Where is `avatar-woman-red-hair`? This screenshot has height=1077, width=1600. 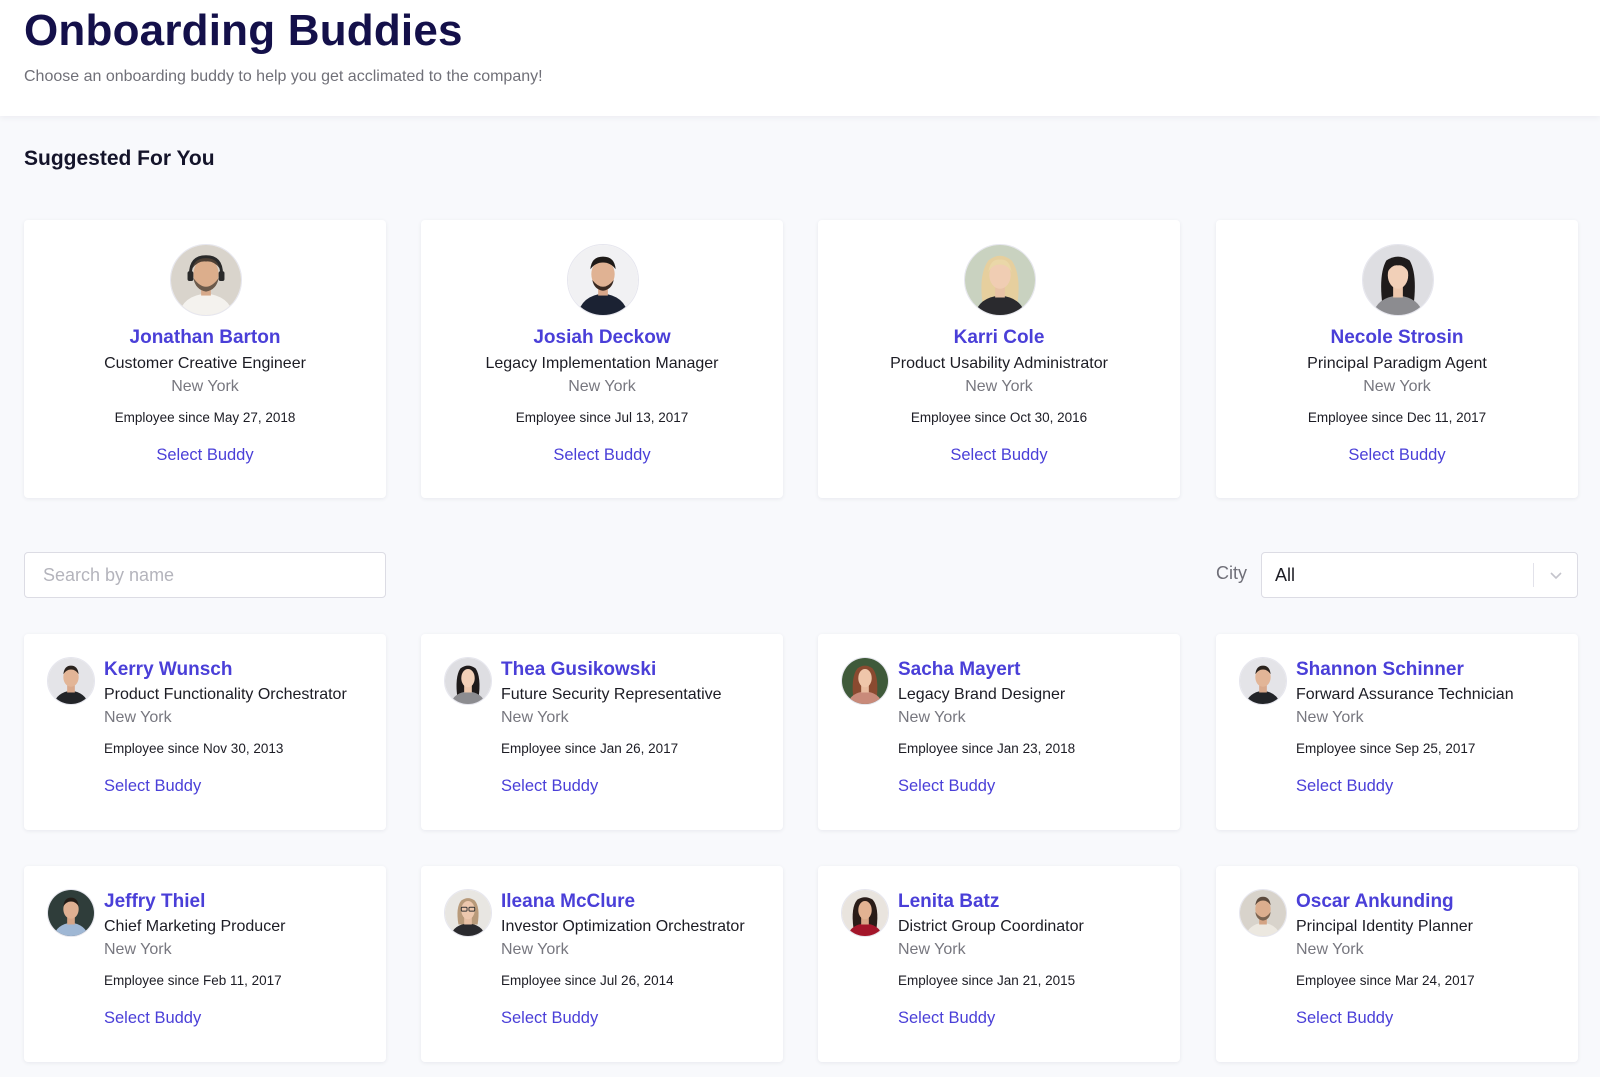
avatar-woman-red-hair is located at coordinates (865, 681).